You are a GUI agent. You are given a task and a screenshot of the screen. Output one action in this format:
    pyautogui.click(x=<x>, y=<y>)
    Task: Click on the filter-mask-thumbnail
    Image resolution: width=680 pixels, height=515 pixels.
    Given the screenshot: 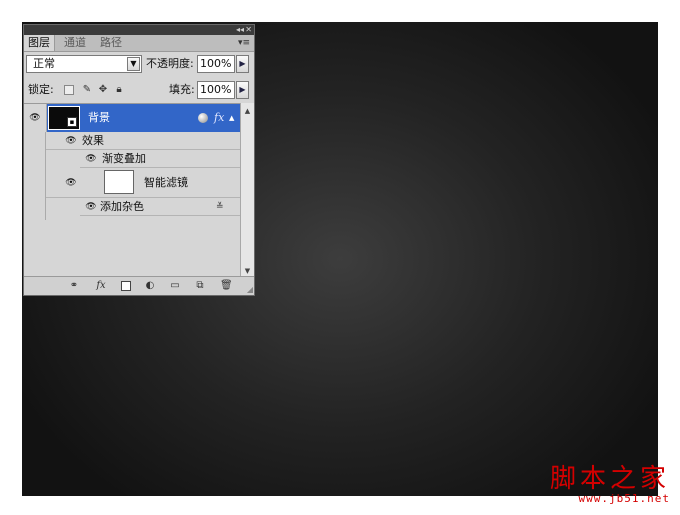 What is the action you would take?
    pyautogui.click(x=119, y=182)
    